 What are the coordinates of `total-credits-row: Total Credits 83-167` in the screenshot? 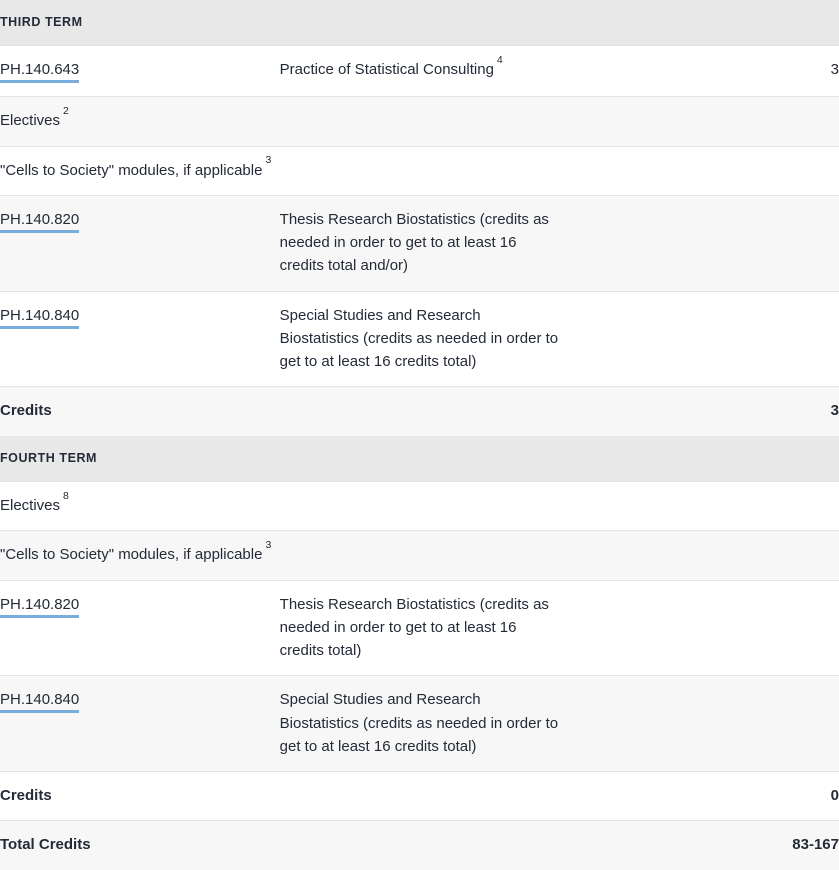 It's located at (419, 845).